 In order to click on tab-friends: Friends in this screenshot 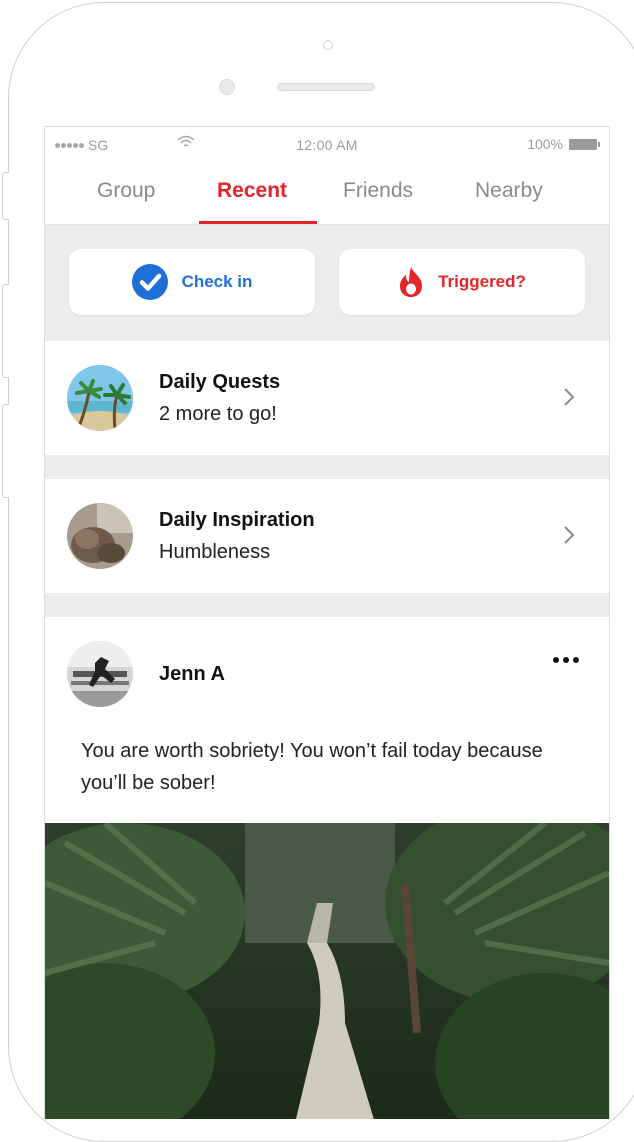, I will do `click(378, 191)`.